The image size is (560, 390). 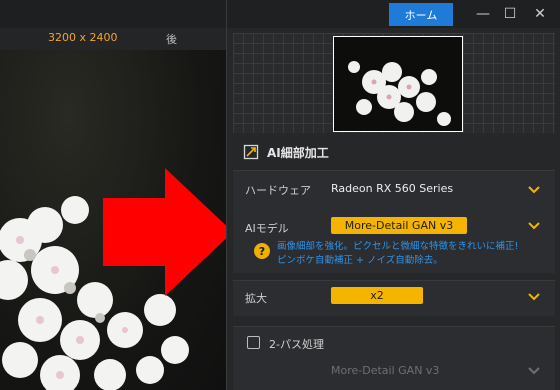 I want to click on minimize-icon: —, so click(x=483, y=14).